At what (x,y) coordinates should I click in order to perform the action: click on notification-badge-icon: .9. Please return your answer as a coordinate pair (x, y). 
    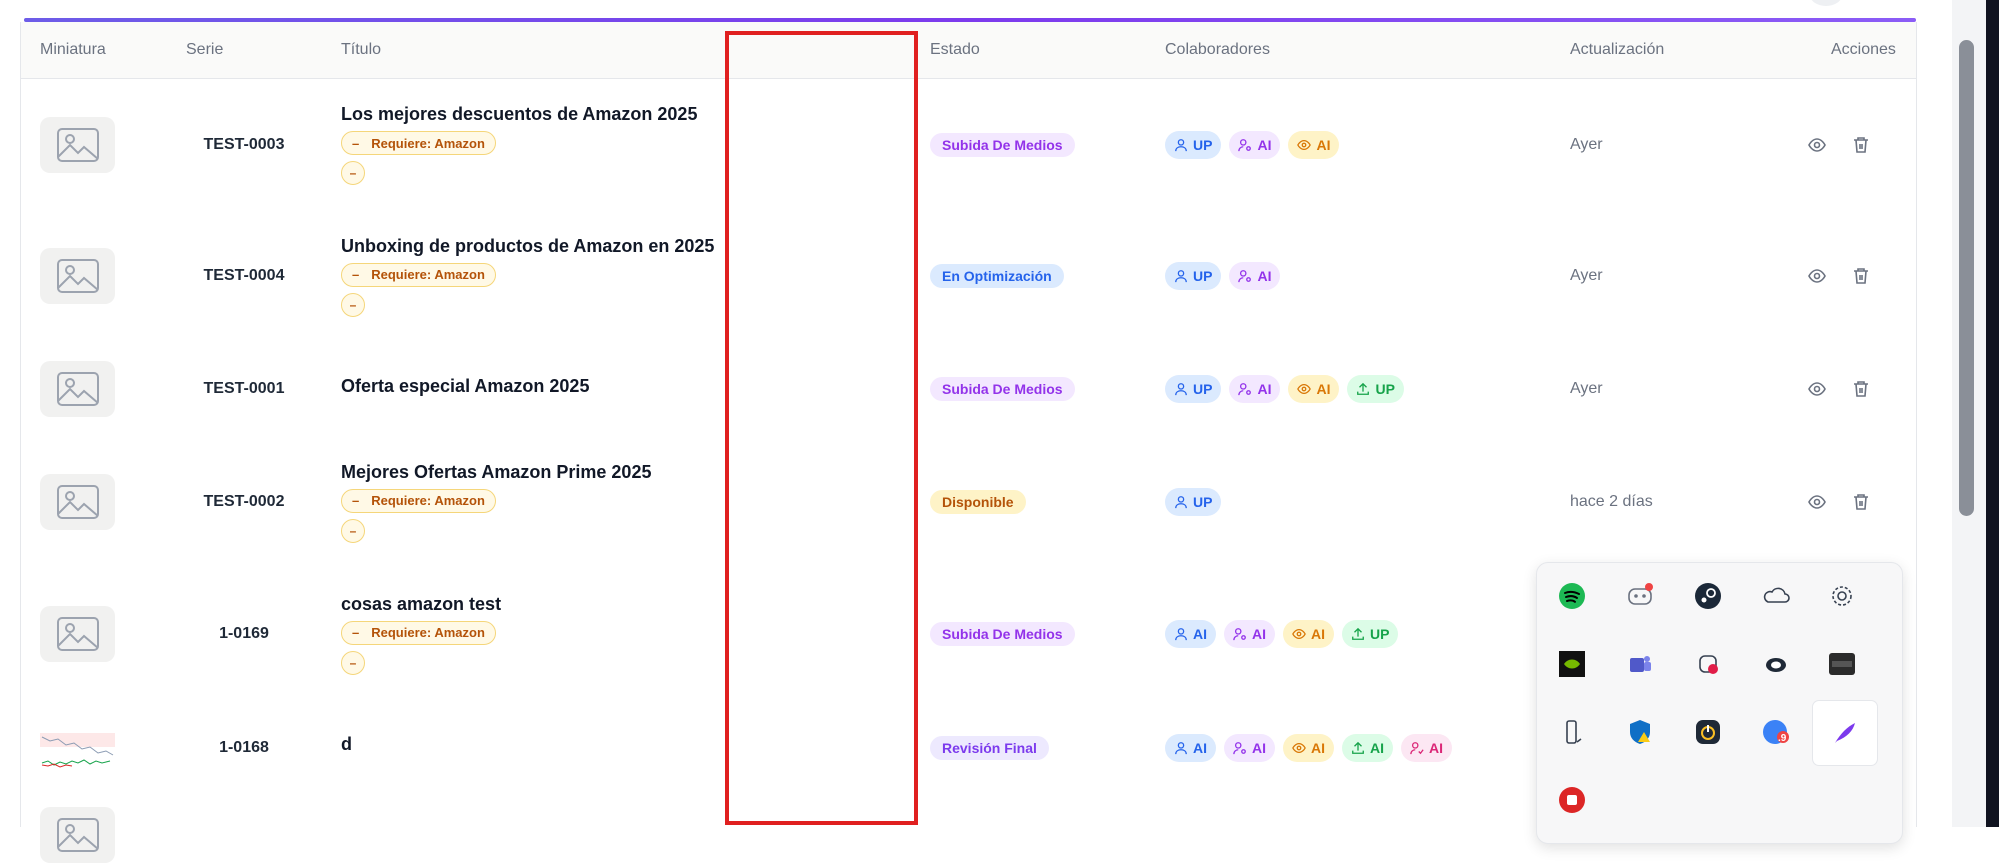
    Looking at the image, I should click on (1776, 732).